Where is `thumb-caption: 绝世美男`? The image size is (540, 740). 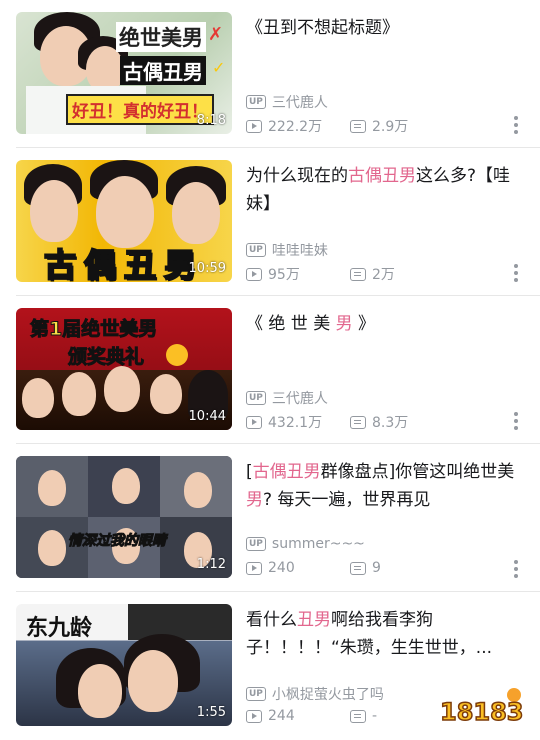 thumb-caption: 绝世美男 is located at coordinates (161, 37).